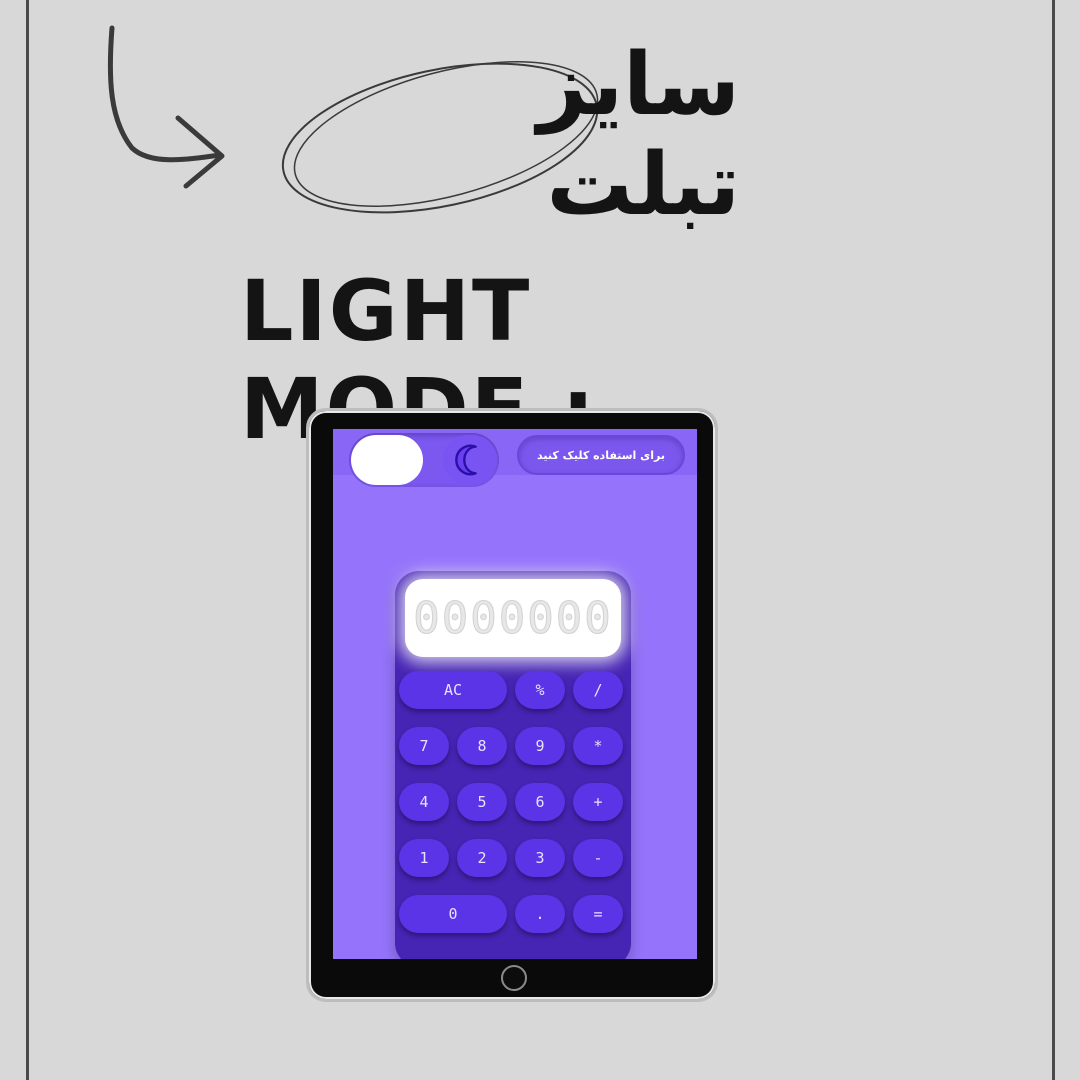 The image size is (1080, 1080). I want to click on key-4: 8, so click(482, 746).